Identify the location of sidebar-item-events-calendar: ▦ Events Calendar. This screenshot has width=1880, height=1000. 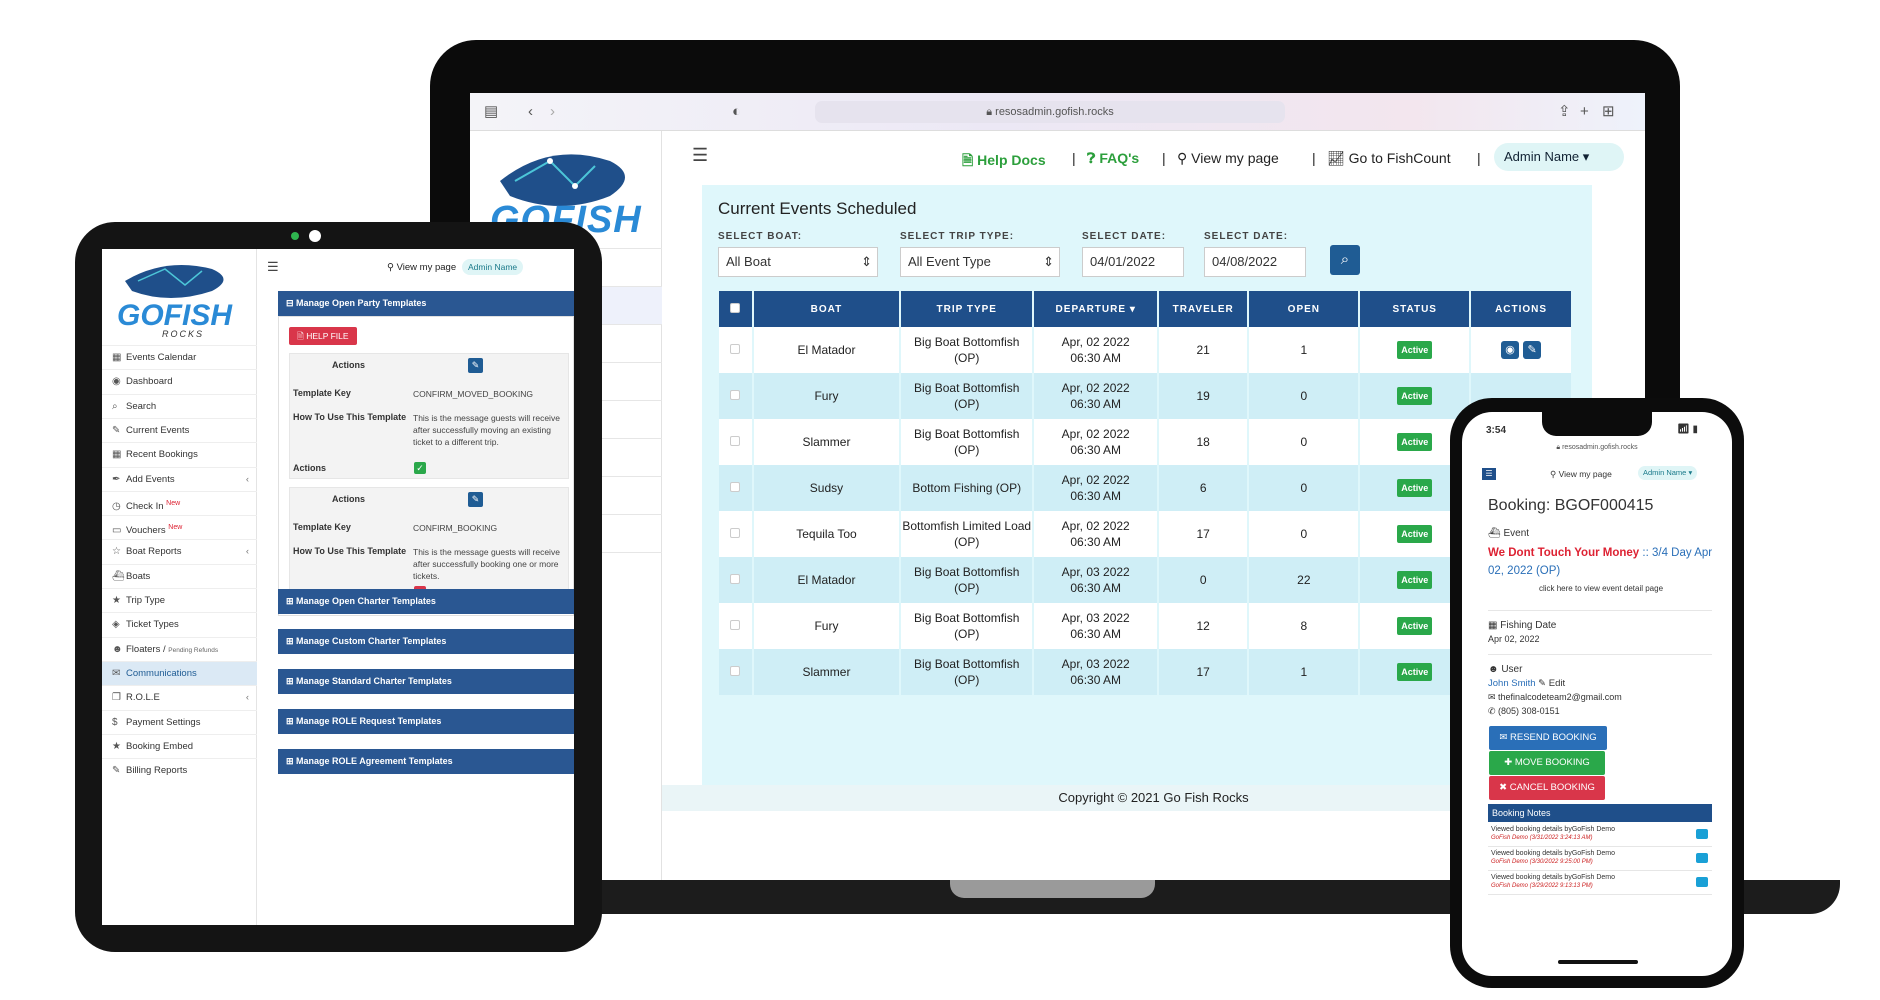
(179, 357).